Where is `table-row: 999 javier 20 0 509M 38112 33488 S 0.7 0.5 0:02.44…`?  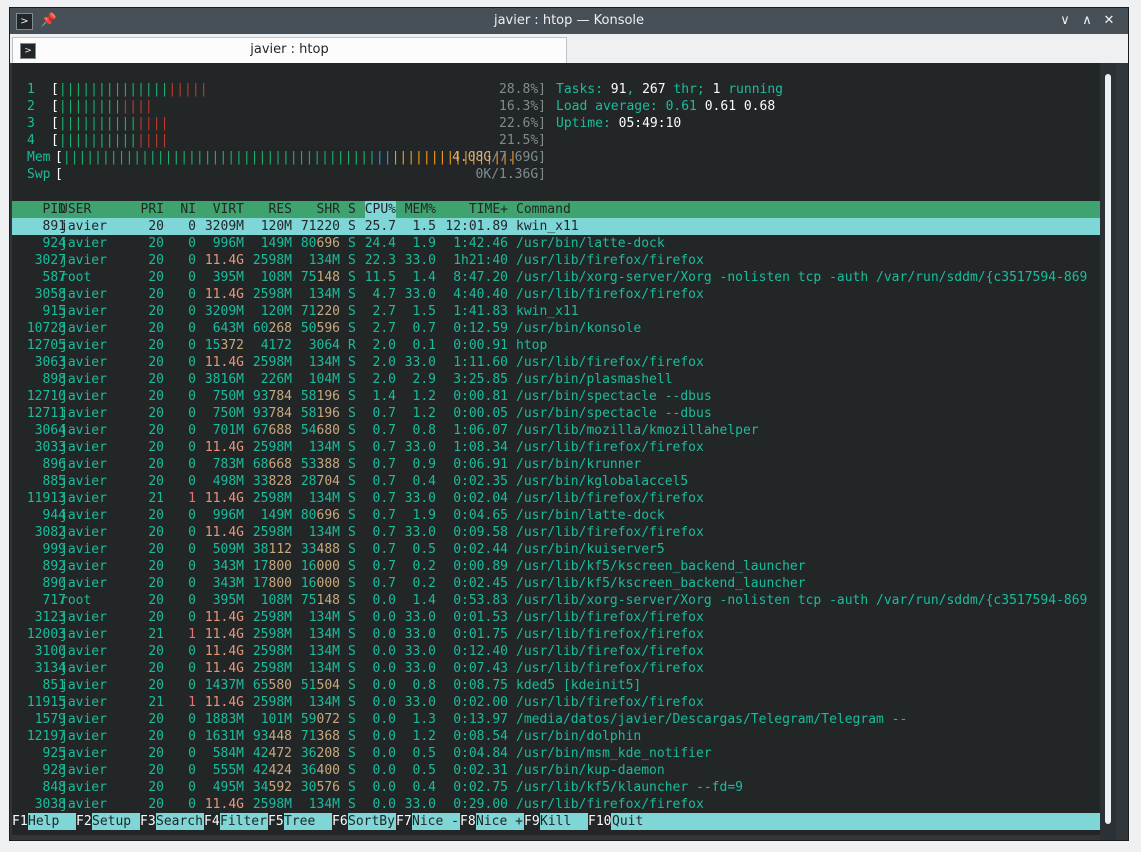
table-row: 999 javier 20 0 509M 38112 33488 S 0.7 0.5 0:02.44… is located at coordinates (556, 549).